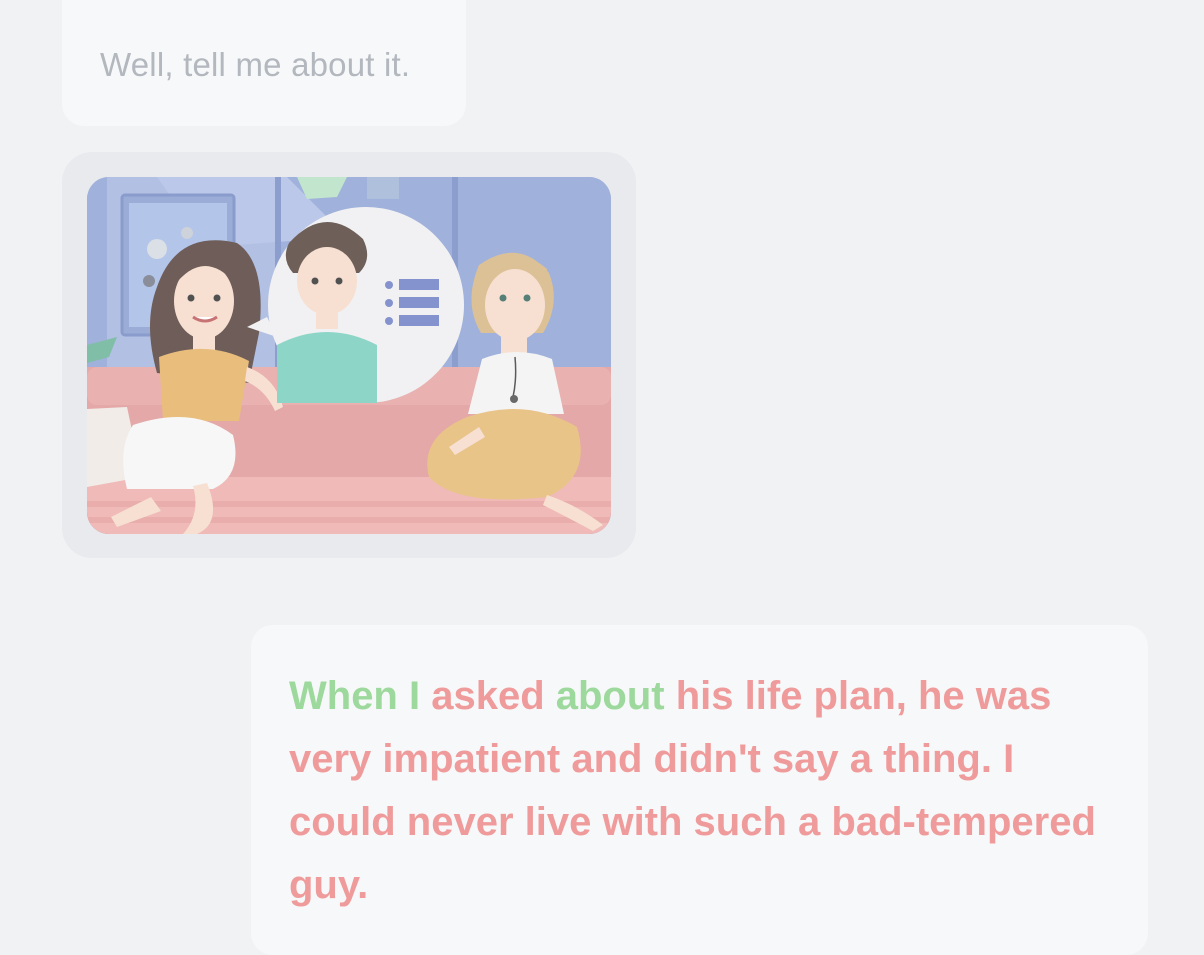  I want to click on incoming-message-bubble: Well, tell me about it., so click(264, 63).